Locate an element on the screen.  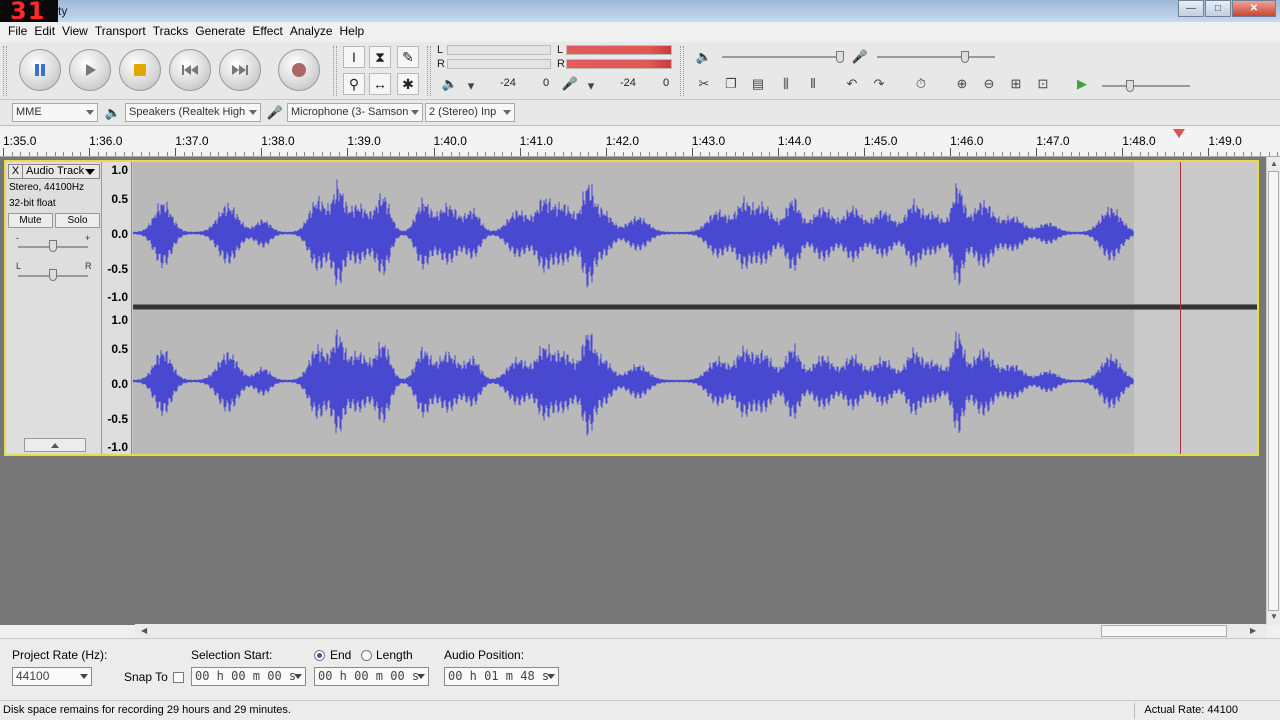
playback-meter-right is located at coordinates (499, 64).